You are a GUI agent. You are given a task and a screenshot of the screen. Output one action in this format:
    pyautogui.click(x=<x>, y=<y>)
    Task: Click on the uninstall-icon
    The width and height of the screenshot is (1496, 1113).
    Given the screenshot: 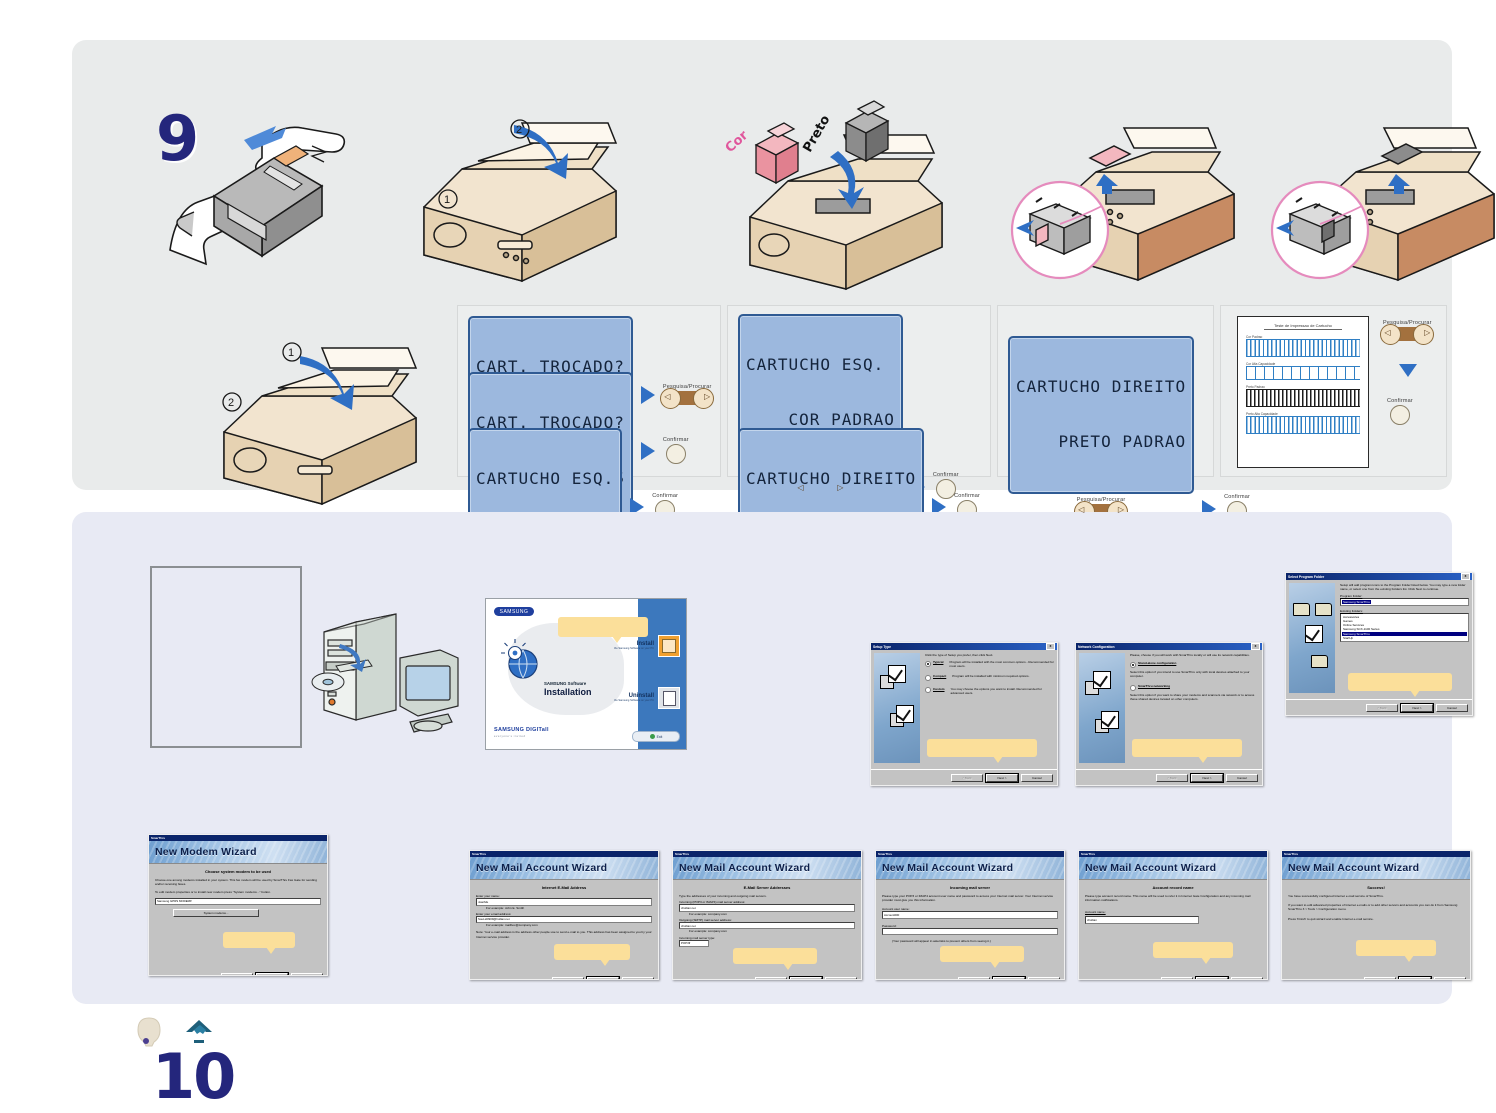 What is the action you would take?
    pyautogui.click(x=669, y=698)
    